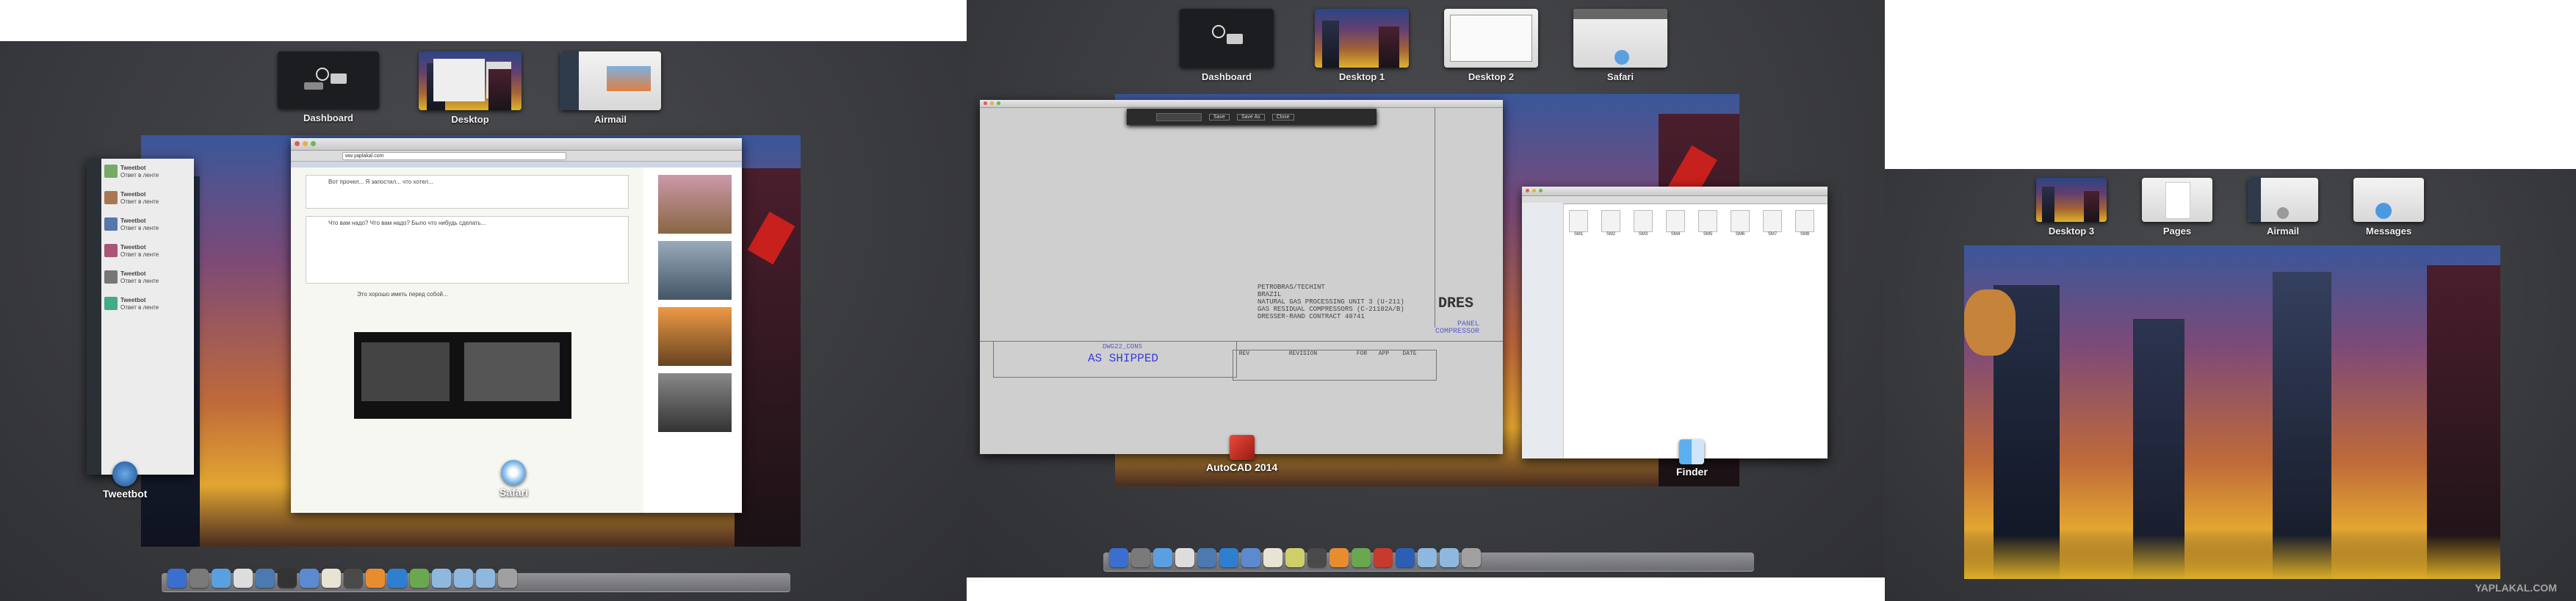 Image resolution: width=2576 pixels, height=601 pixels. What do you see at coordinates (1676, 234) in the screenshot?
I see `file-name: SM4` at bounding box center [1676, 234].